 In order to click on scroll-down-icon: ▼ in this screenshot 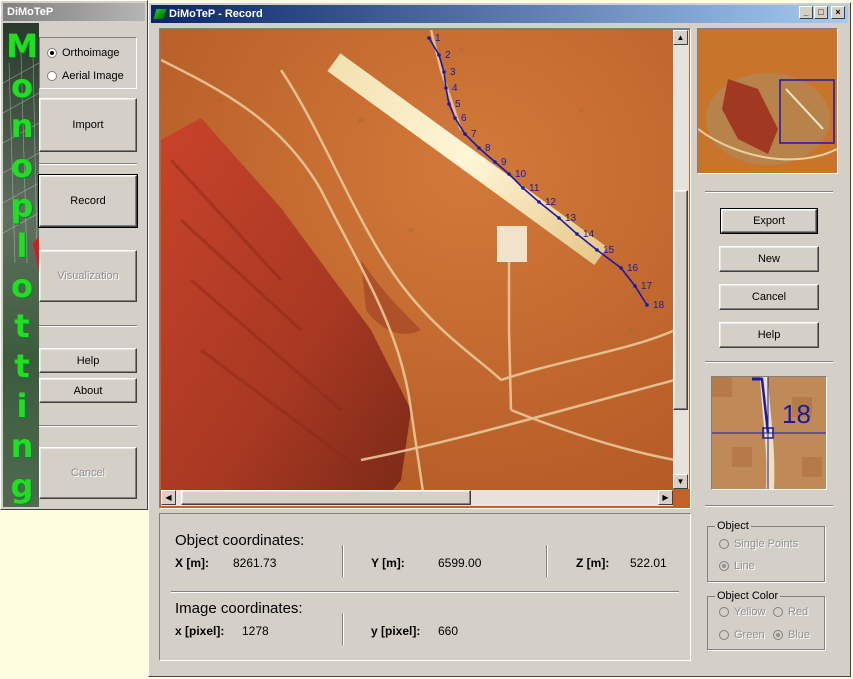, I will do `click(680, 481)`.